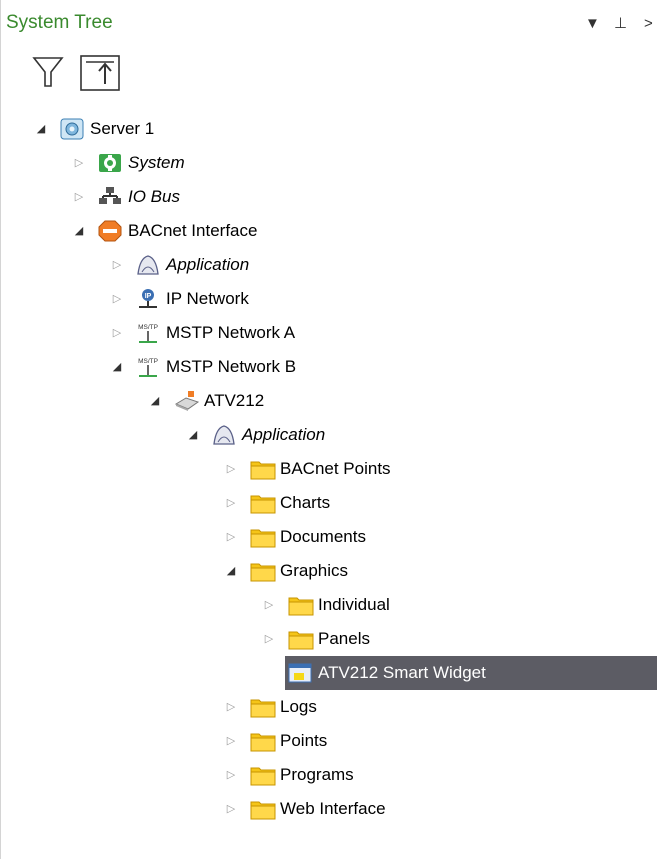 The width and height of the screenshot is (657, 859). I want to click on panel-title: System Tree, so click(59, 22).